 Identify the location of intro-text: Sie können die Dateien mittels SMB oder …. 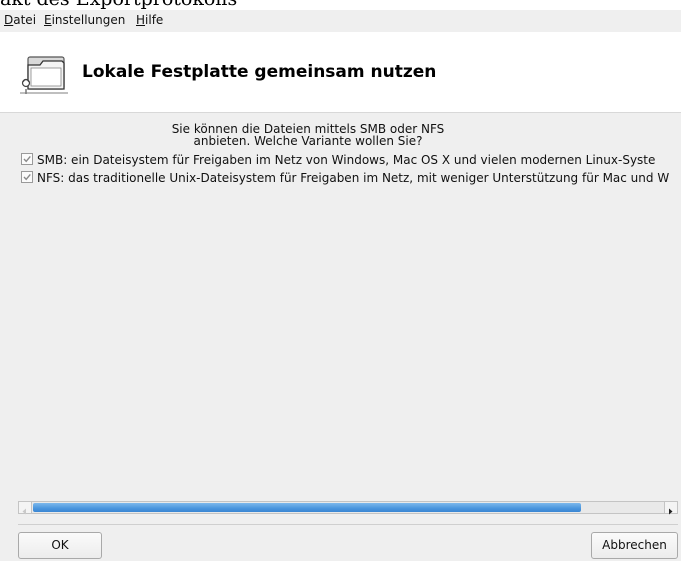
(308, 135).